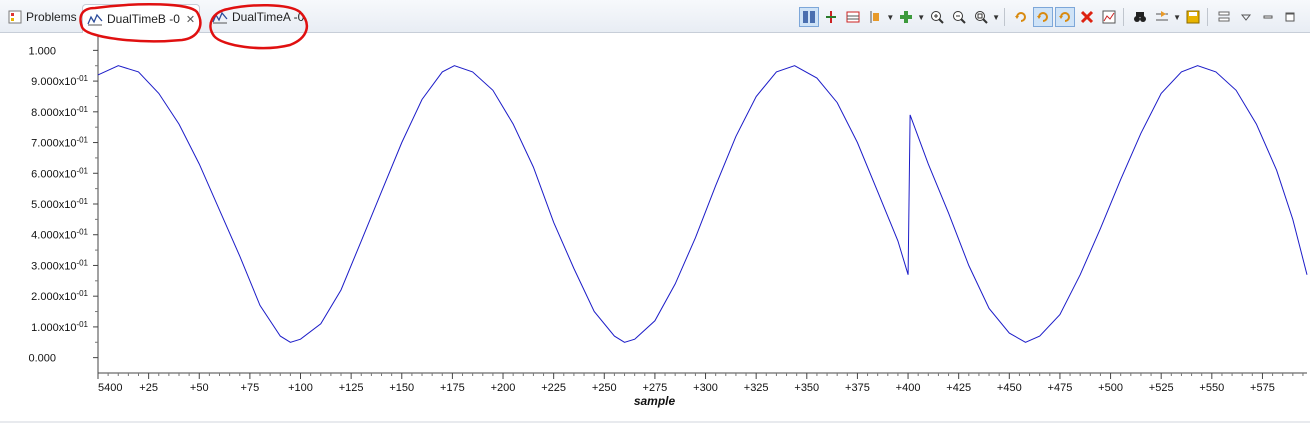 The width and height of the screenshot is (1310, 425). What do you see at coordinates (59, 81) in the screenshot?
I see `y-tick-label: 9.000x10-01` at bounding box center [59, 81].